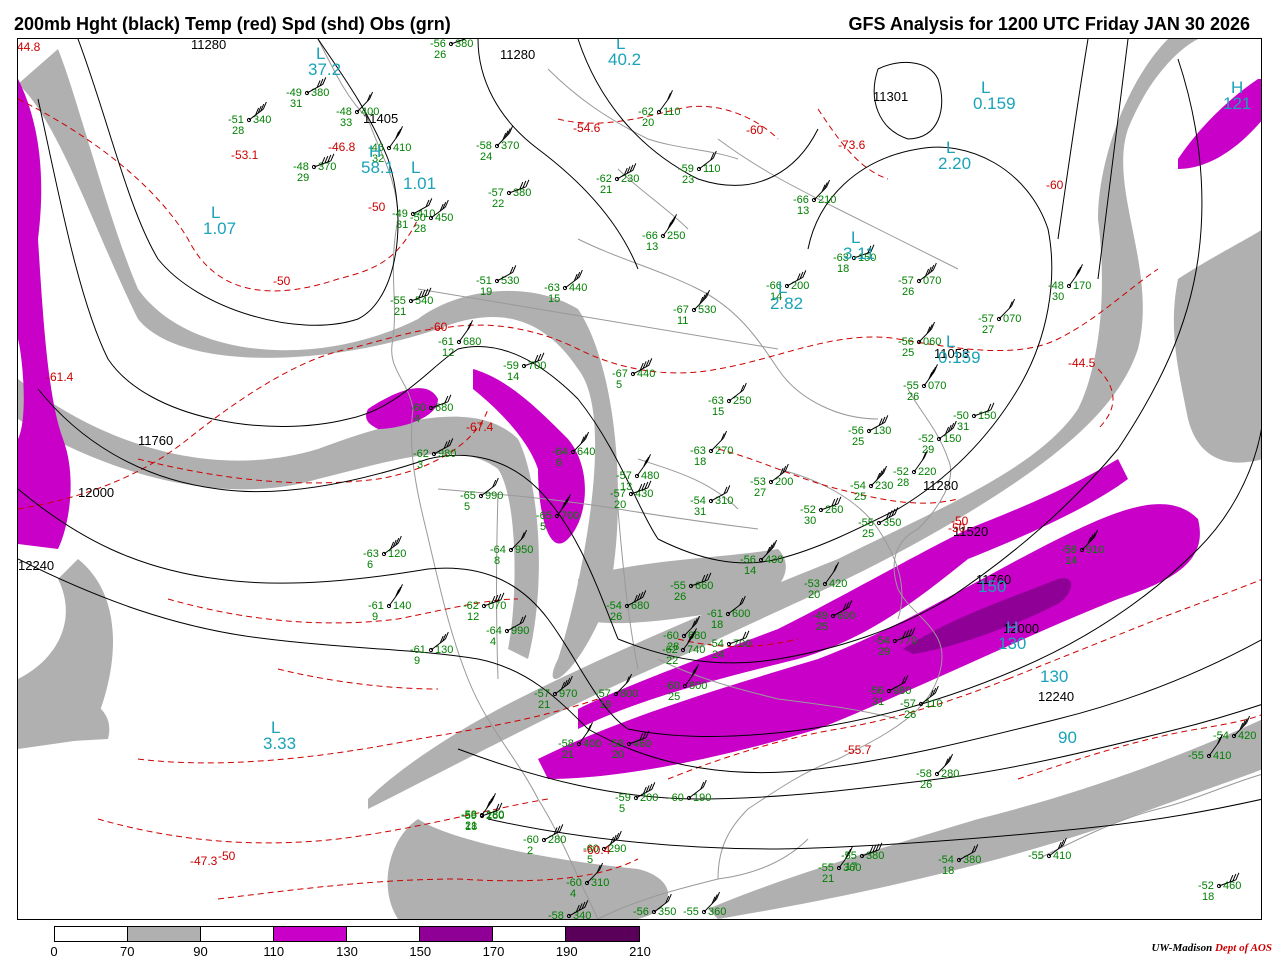 The image size is (1280, 960). What do you see at coordinates (711, 449) in the screenshot?
I see `station-obs: -63 27018` at bounding box center [711, 449].